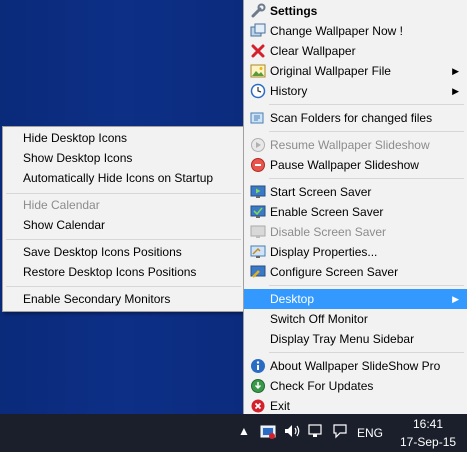 This screenshot has height=452, width=467. I want to click on settings-item: Settings, so click(355, 11).